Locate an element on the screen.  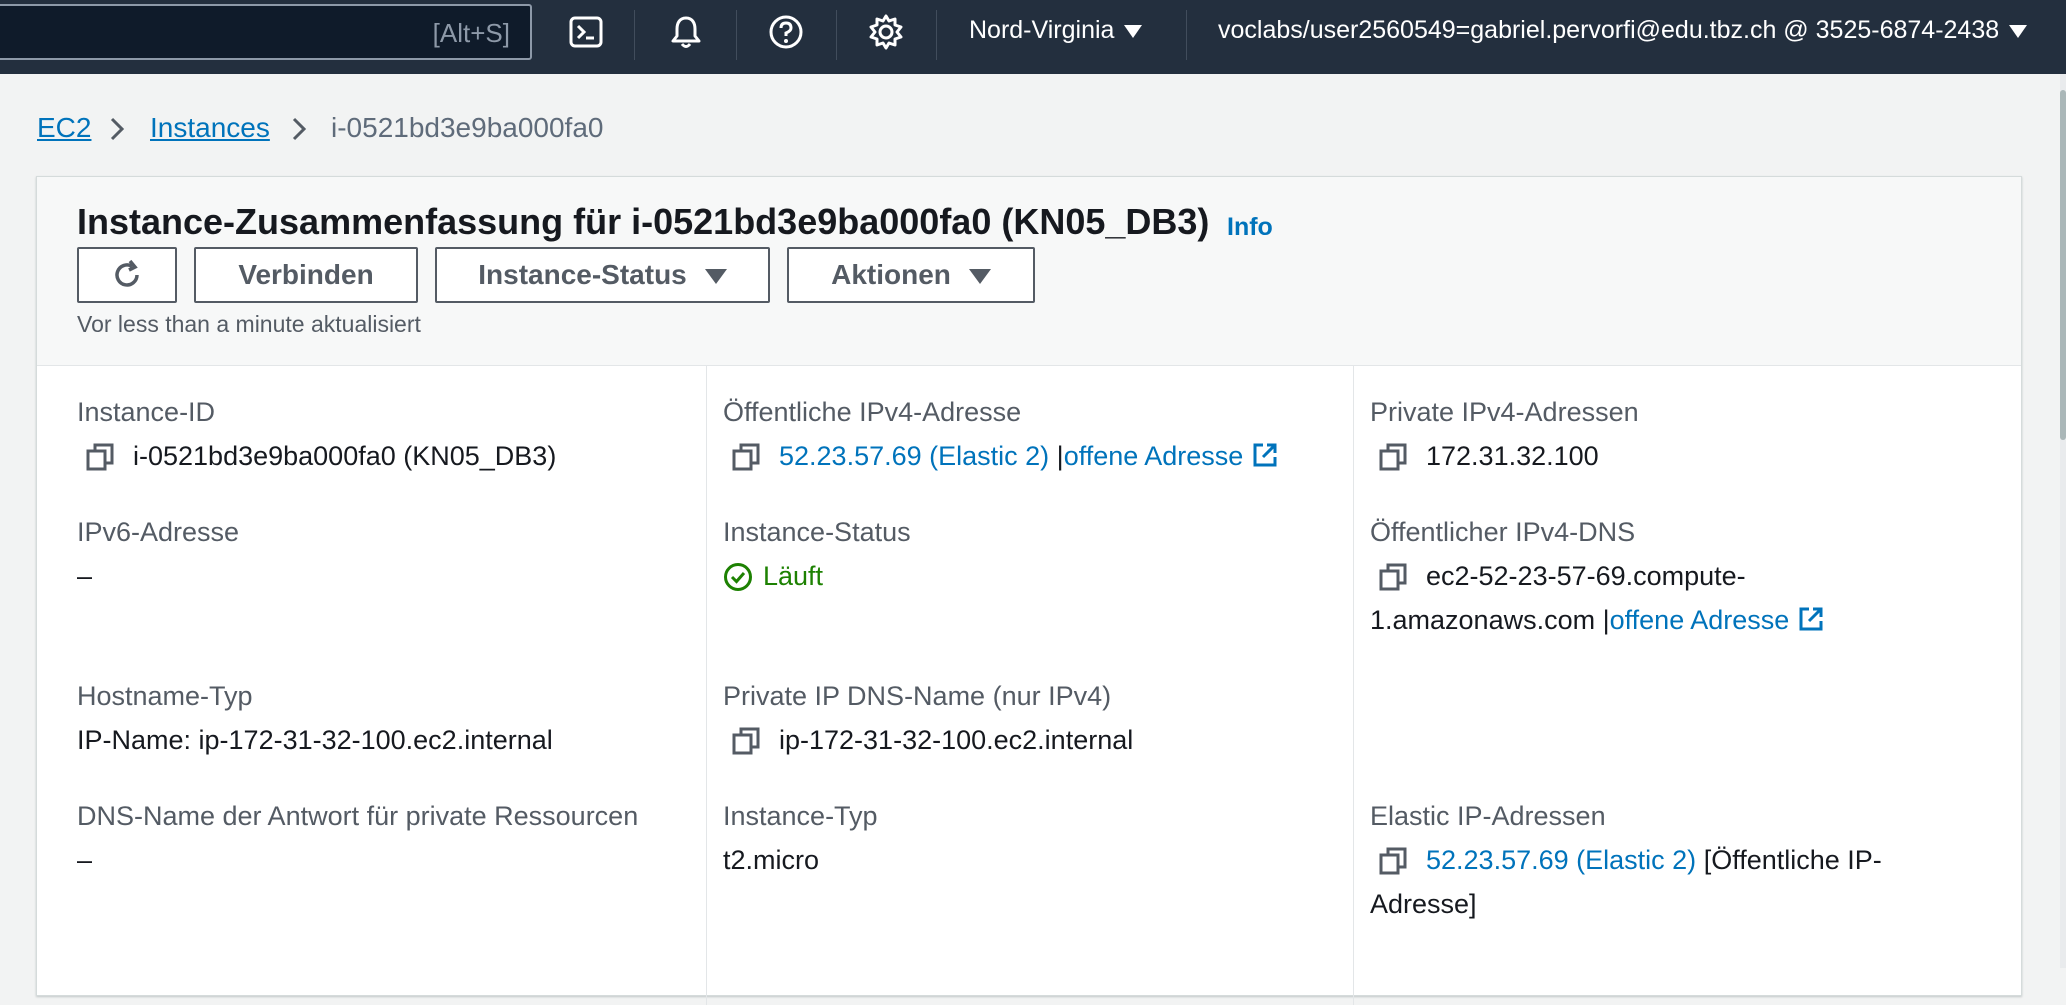
hostname-type-label: Hostname-Typ is located at coordinates (165, 696).